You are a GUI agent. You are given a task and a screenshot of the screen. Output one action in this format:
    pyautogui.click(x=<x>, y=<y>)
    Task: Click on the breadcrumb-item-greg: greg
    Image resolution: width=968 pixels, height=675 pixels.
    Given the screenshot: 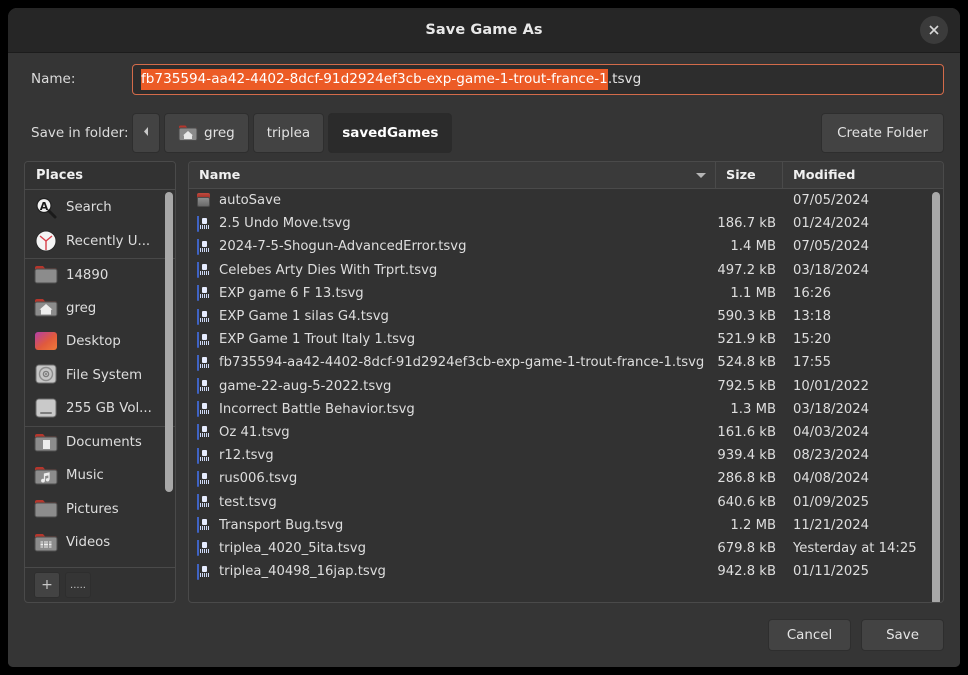 What is the action you would take?
    pyautogui.click(x=206, y=133)
    